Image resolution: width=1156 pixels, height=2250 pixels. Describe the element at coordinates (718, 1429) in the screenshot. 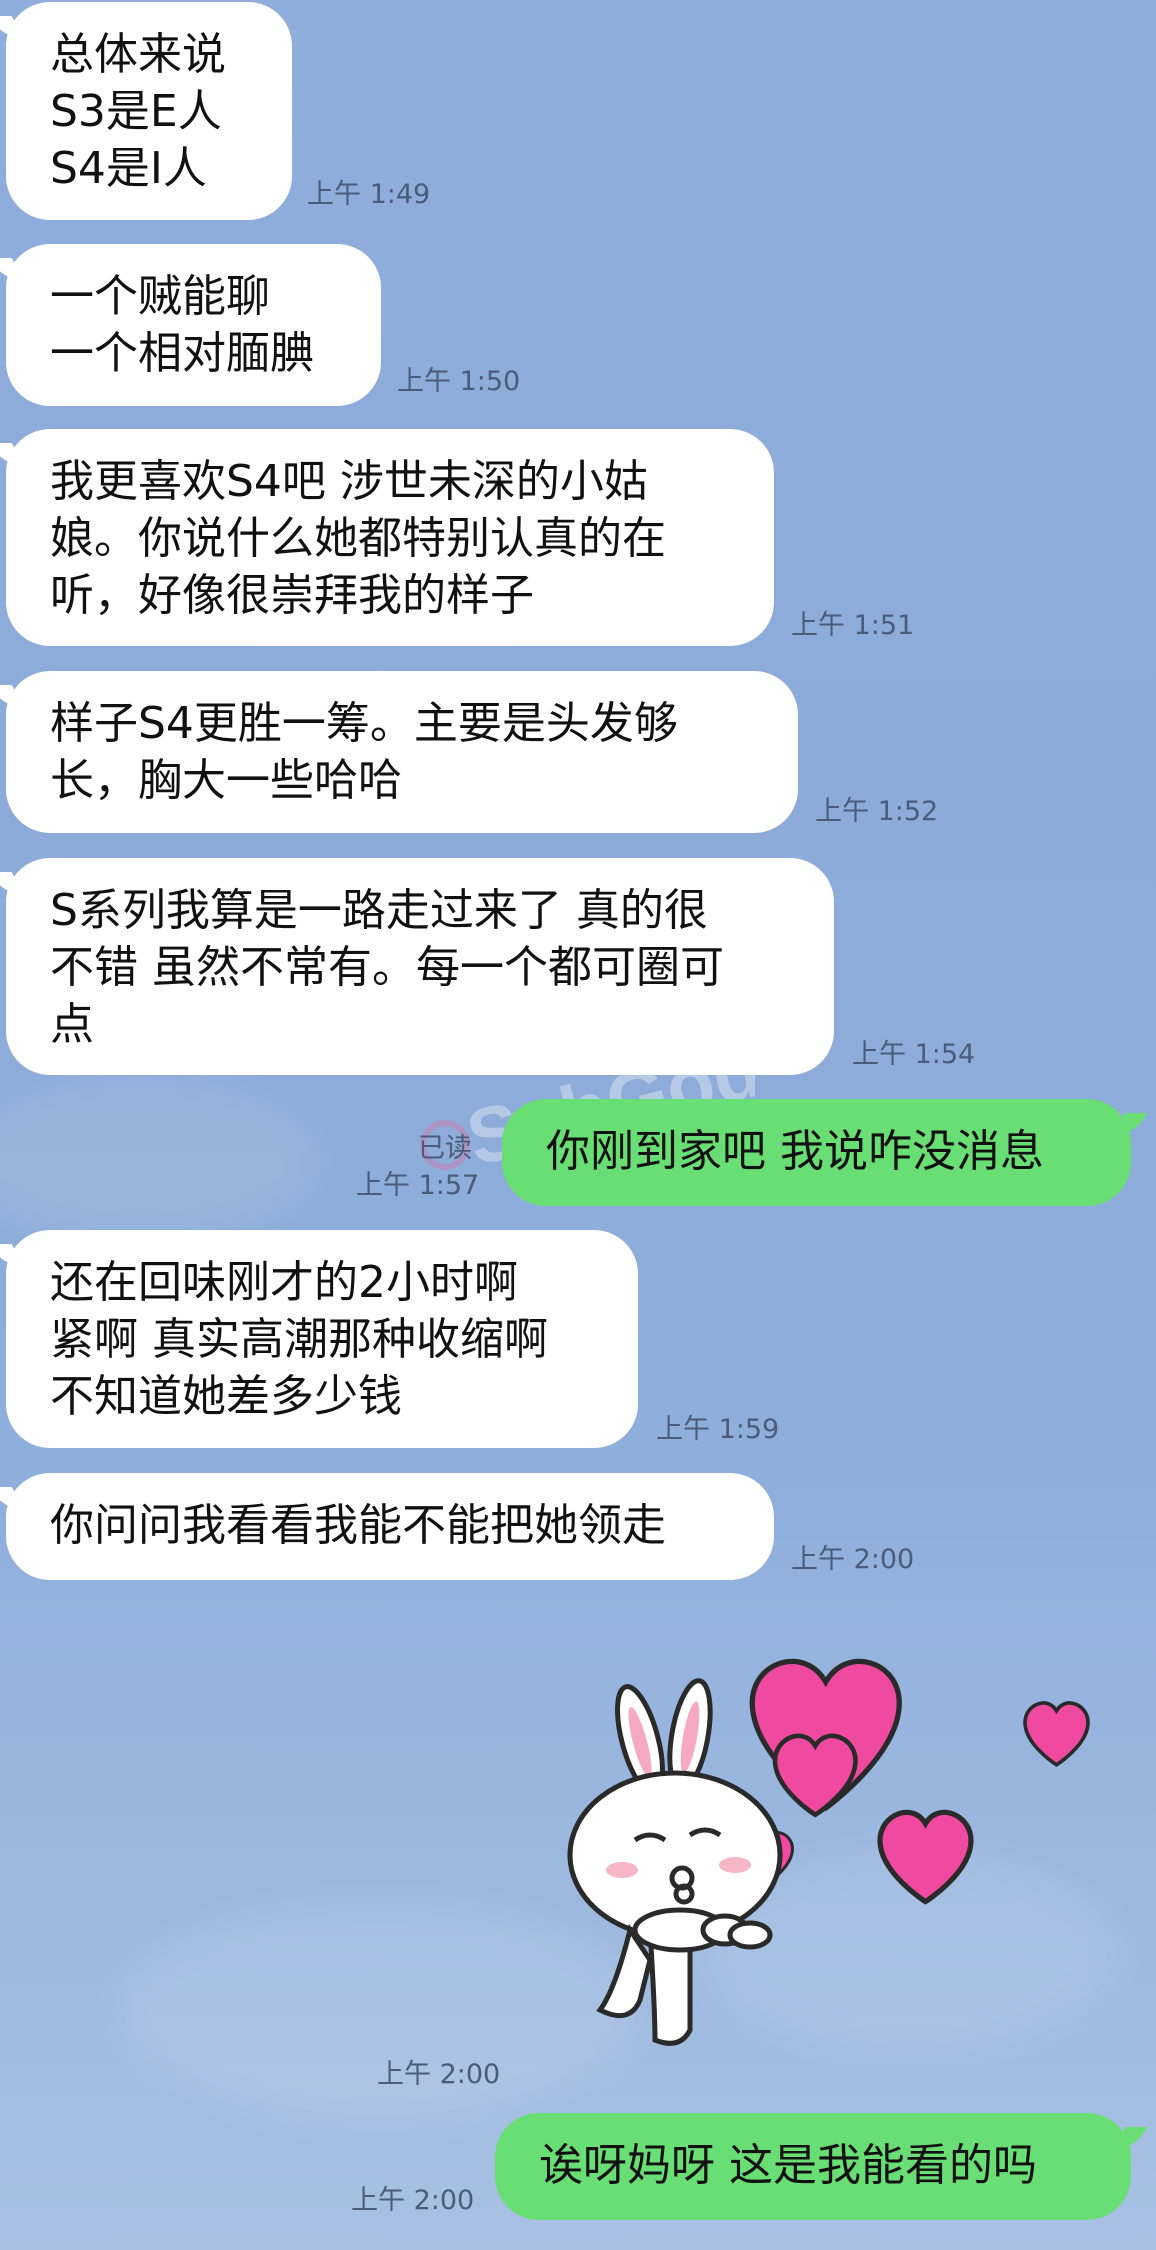

I see `message-timestamp: 上午 1:59` at that location.